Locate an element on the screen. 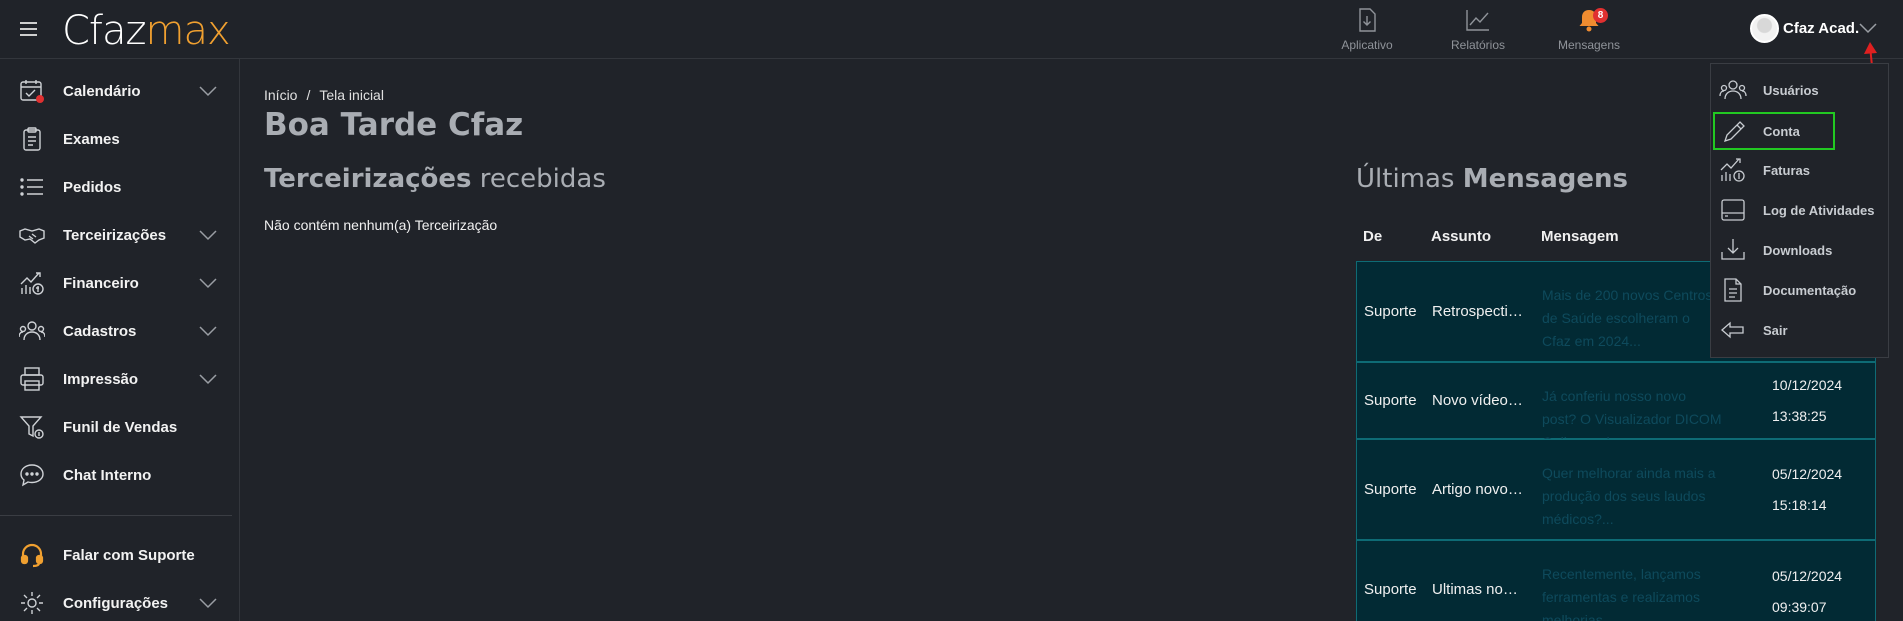 The width and height of the screenshot is (1903, 621). column-header-message: Mensagem is located at coordinates (1580, 236).